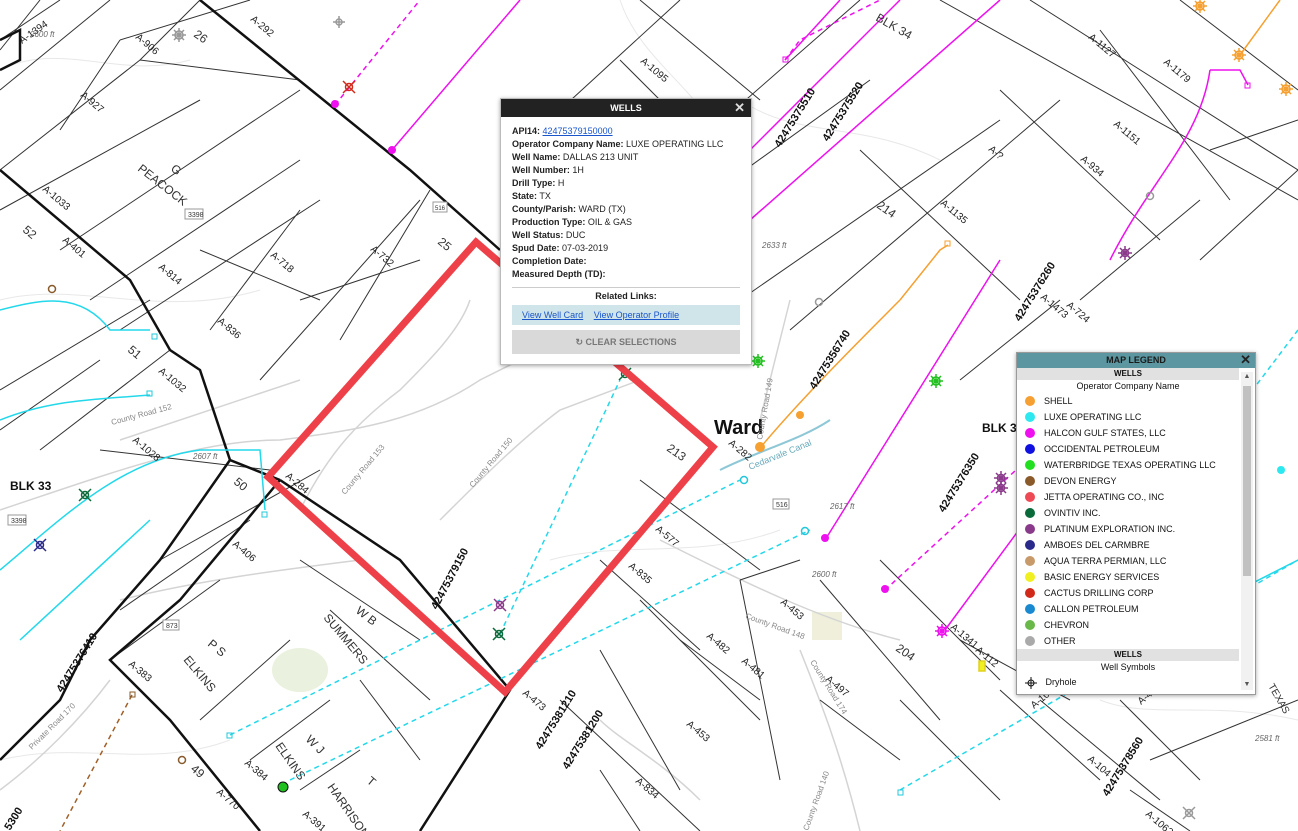  What do you see at coordinates (999, 428) in the screenshot?
I see `block-label: BLK 3` at bounding box center [999, 428].